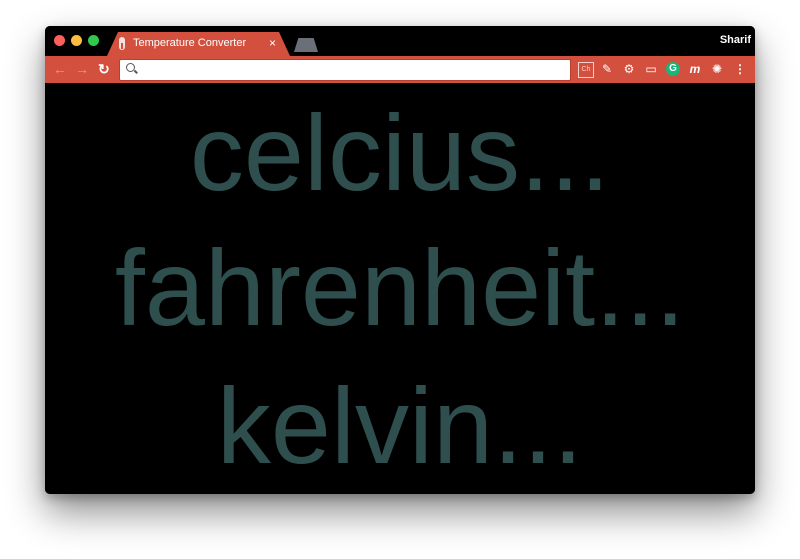  What do you see at coordinates (104, 69) in the screenshot?
I see `reload-icon: ↻` at bounding box center [104, 69].